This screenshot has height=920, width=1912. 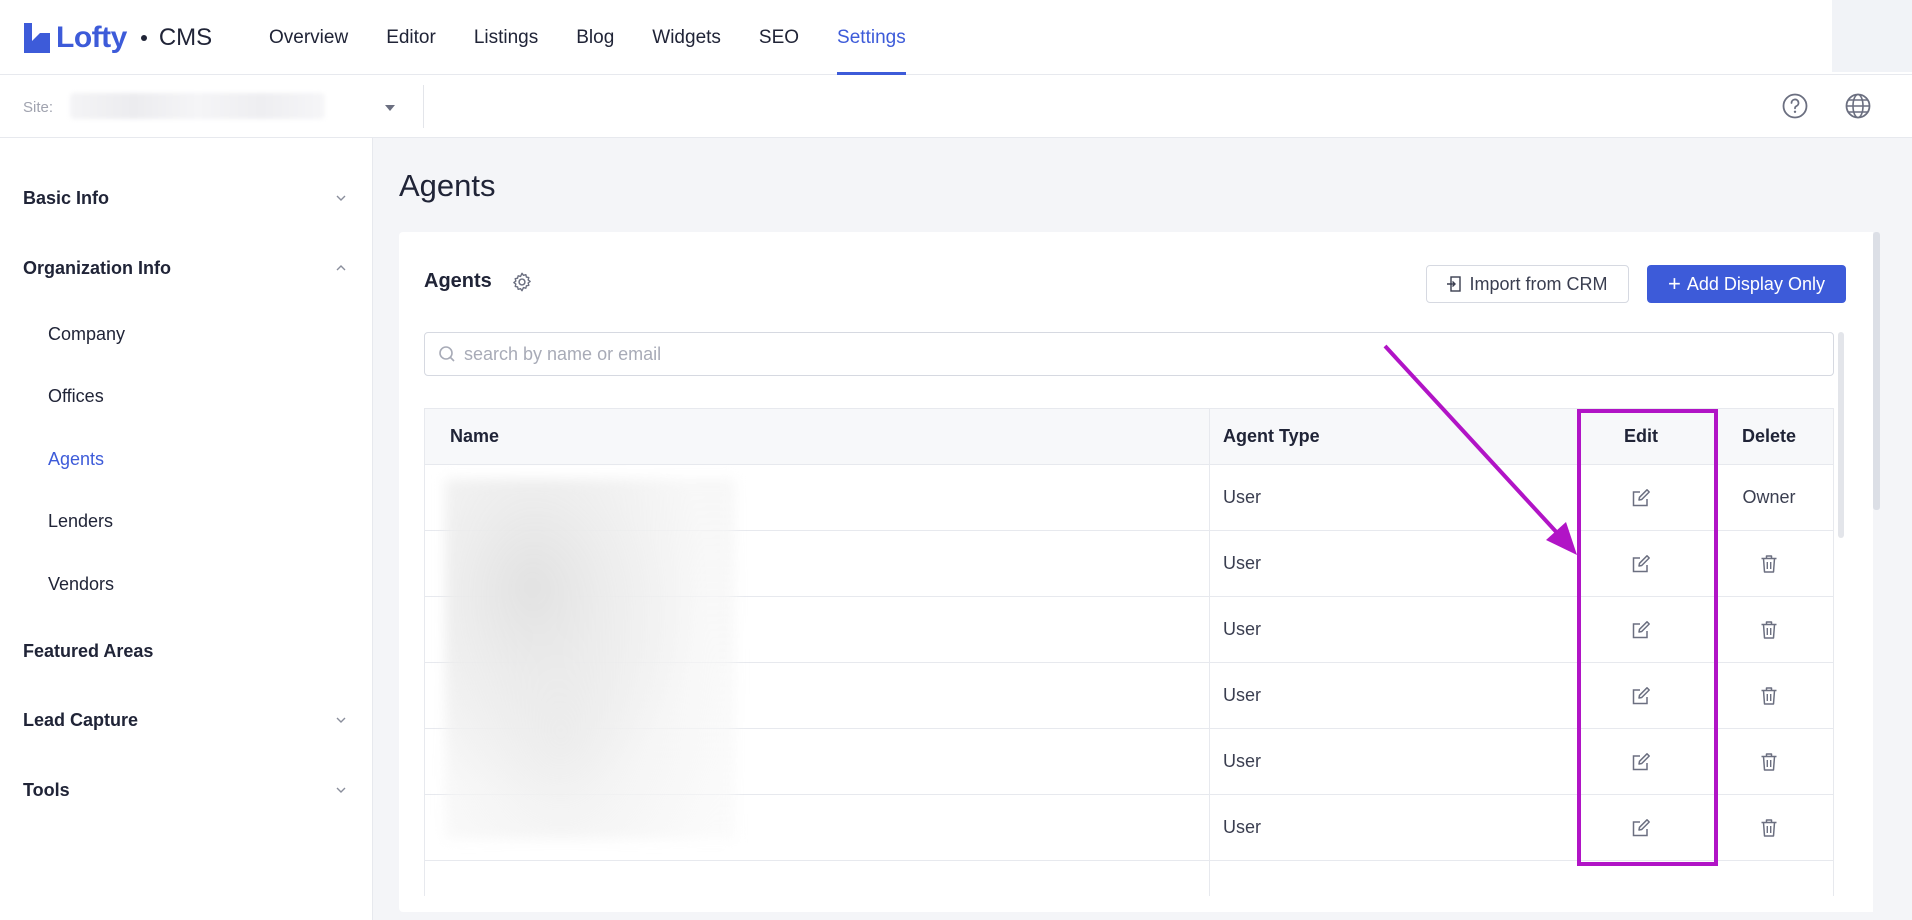 What do you see at coordinates (185, 720) in the screenshot?
I see `sidebar-group-lead-capture: Lead Capture` at bounding box center [185, 720].